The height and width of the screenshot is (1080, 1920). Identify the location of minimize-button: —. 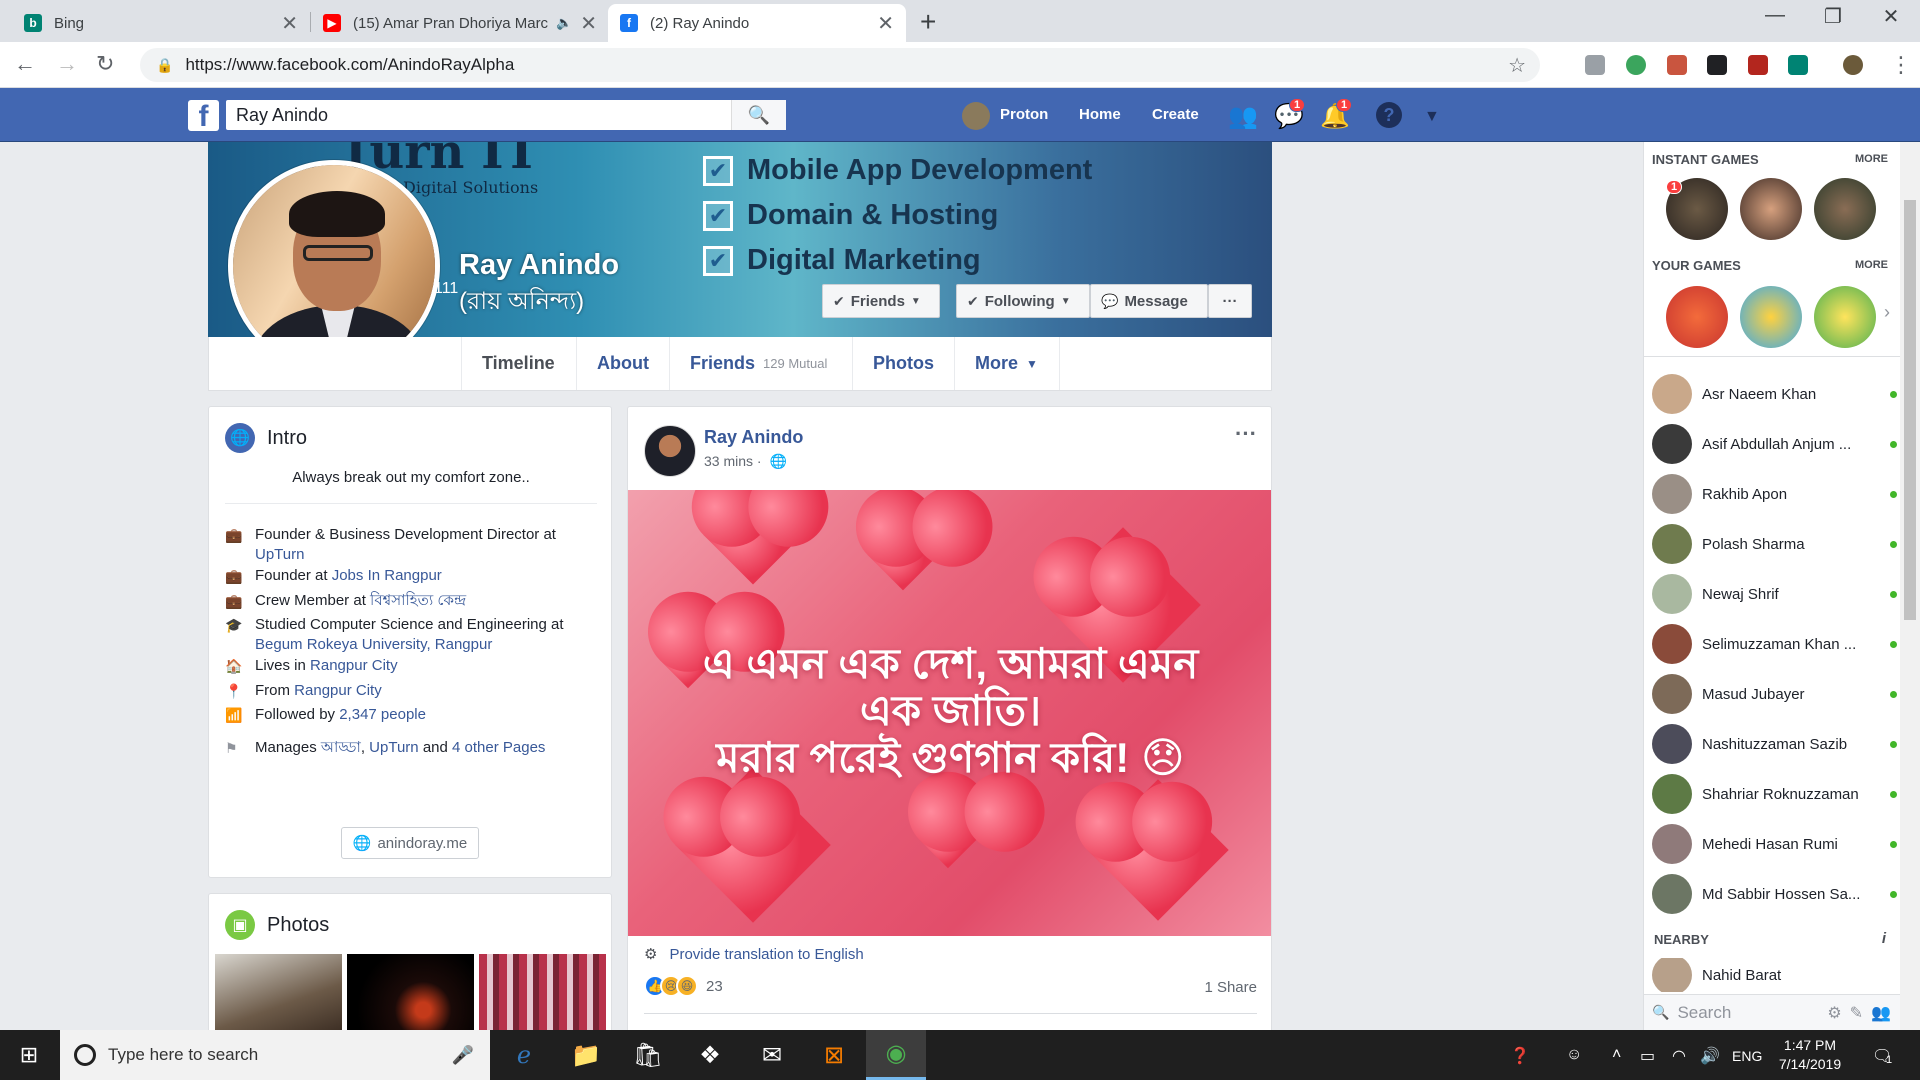
(1775, 15).